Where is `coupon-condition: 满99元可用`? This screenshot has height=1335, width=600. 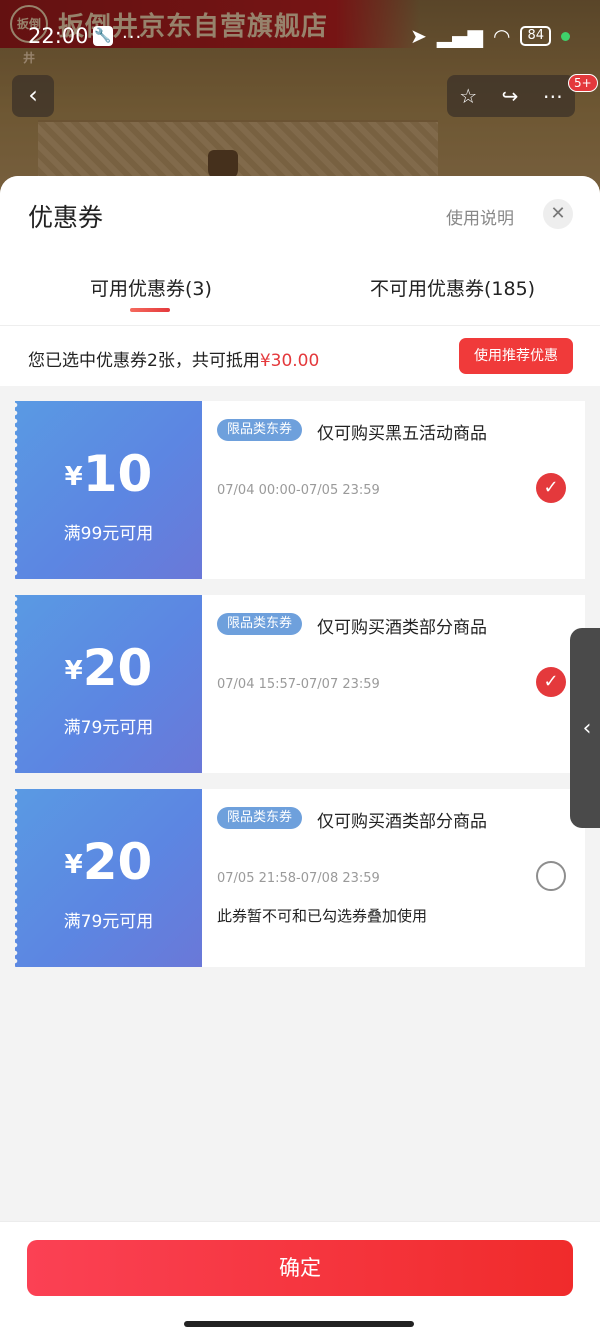 coupon-condition: 满99元可用 is located at coordinates (108, 534).